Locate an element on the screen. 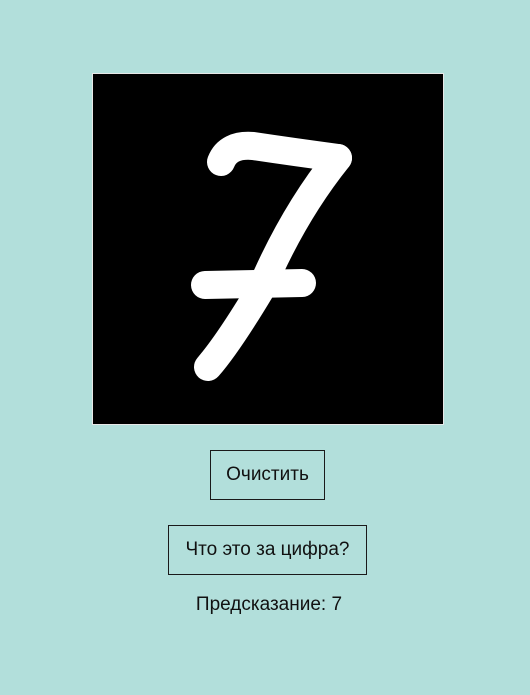 The width and height of the screenshot is (530, 695). handwritten-digit-drawing is located at coordinates (271, 256).